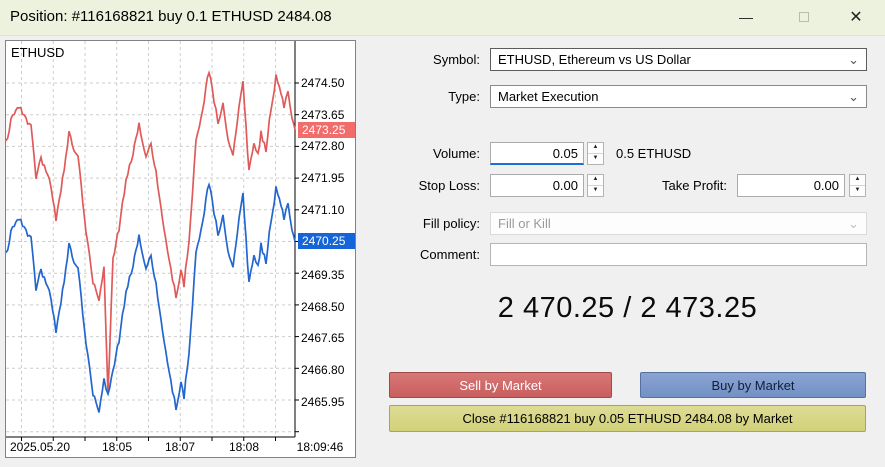 Image resolution: width=885 pixels, height=467 pixels. I want to click on y-axis-label: 2468.50, so click(323, 306).